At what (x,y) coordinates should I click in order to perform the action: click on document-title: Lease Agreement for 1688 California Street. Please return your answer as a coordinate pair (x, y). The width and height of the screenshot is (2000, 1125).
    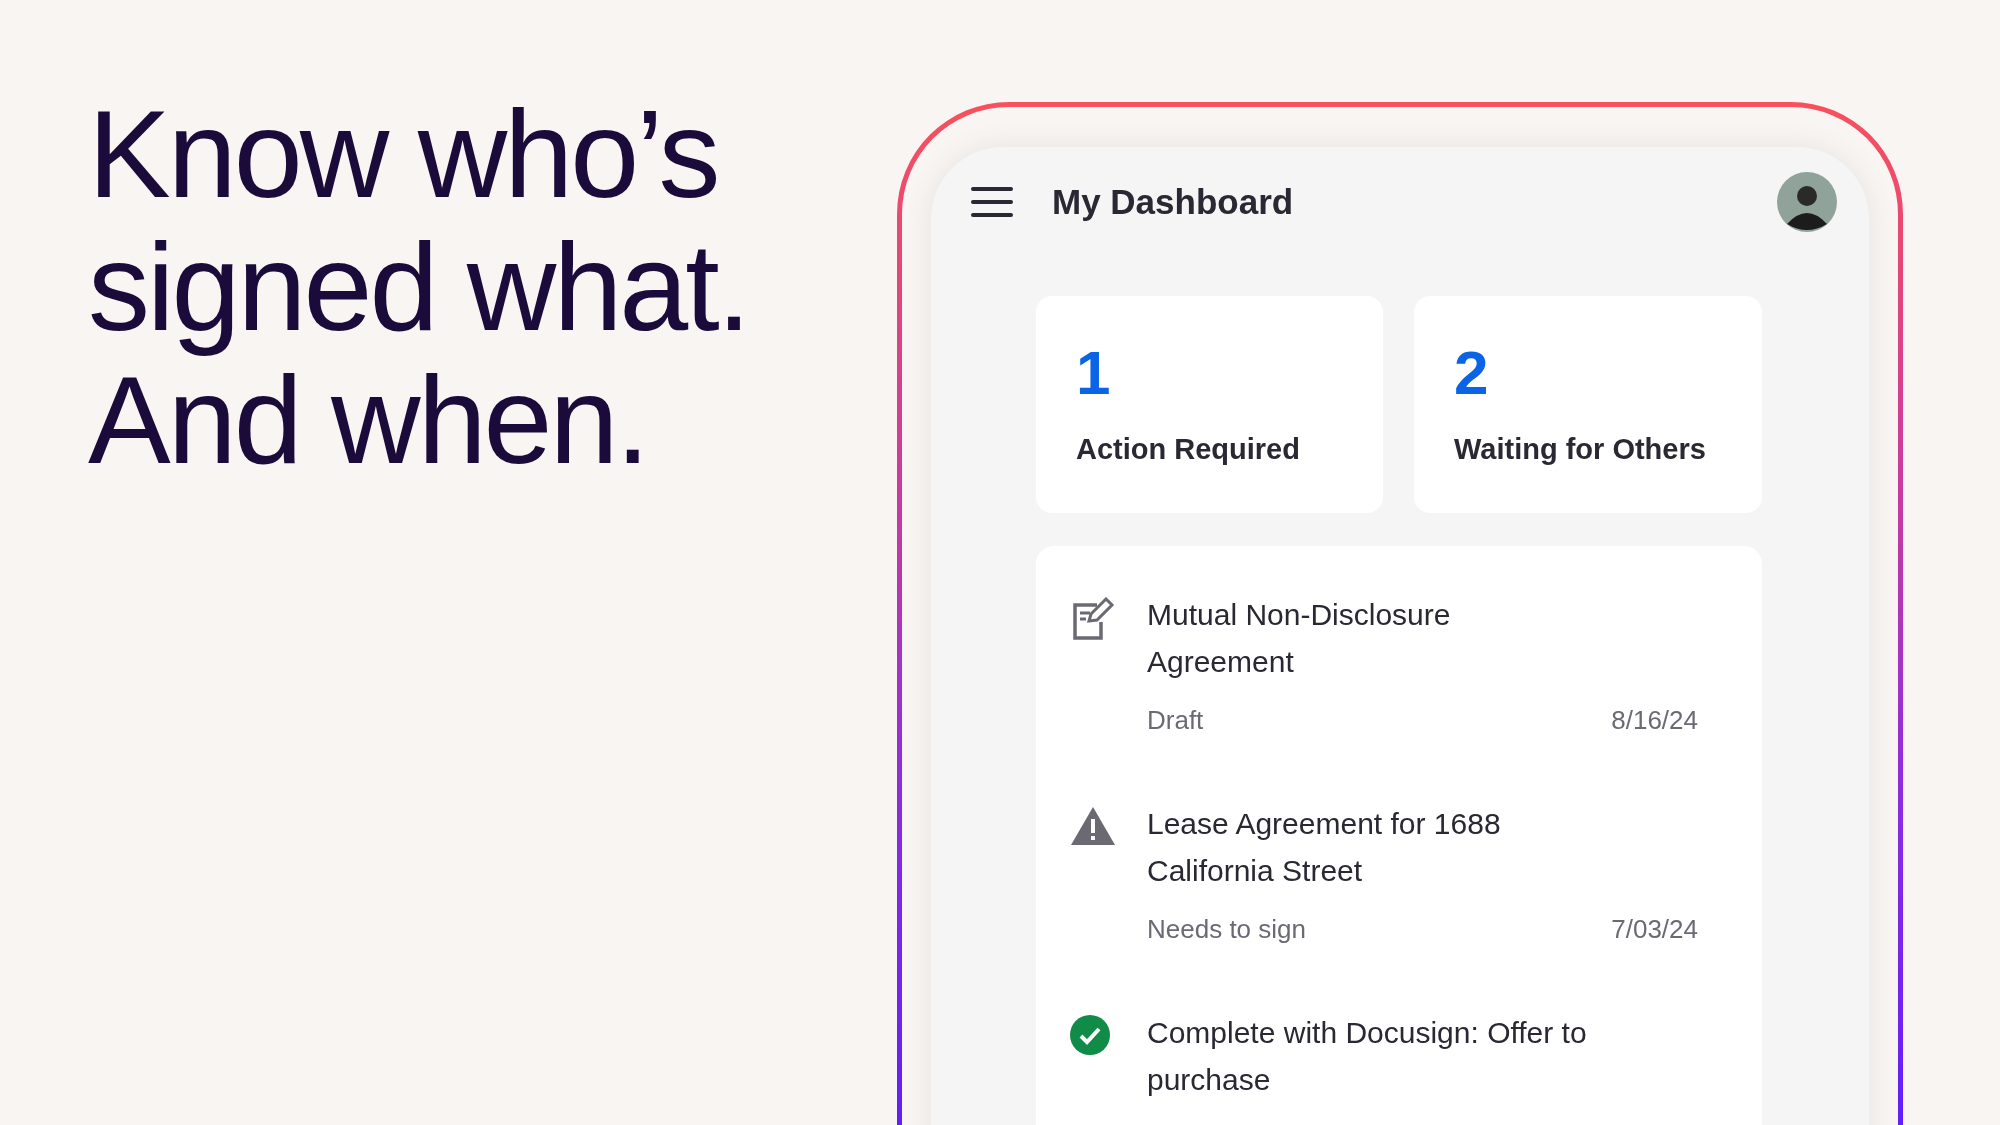
    Looking at the image, I should click on (1422, 847).